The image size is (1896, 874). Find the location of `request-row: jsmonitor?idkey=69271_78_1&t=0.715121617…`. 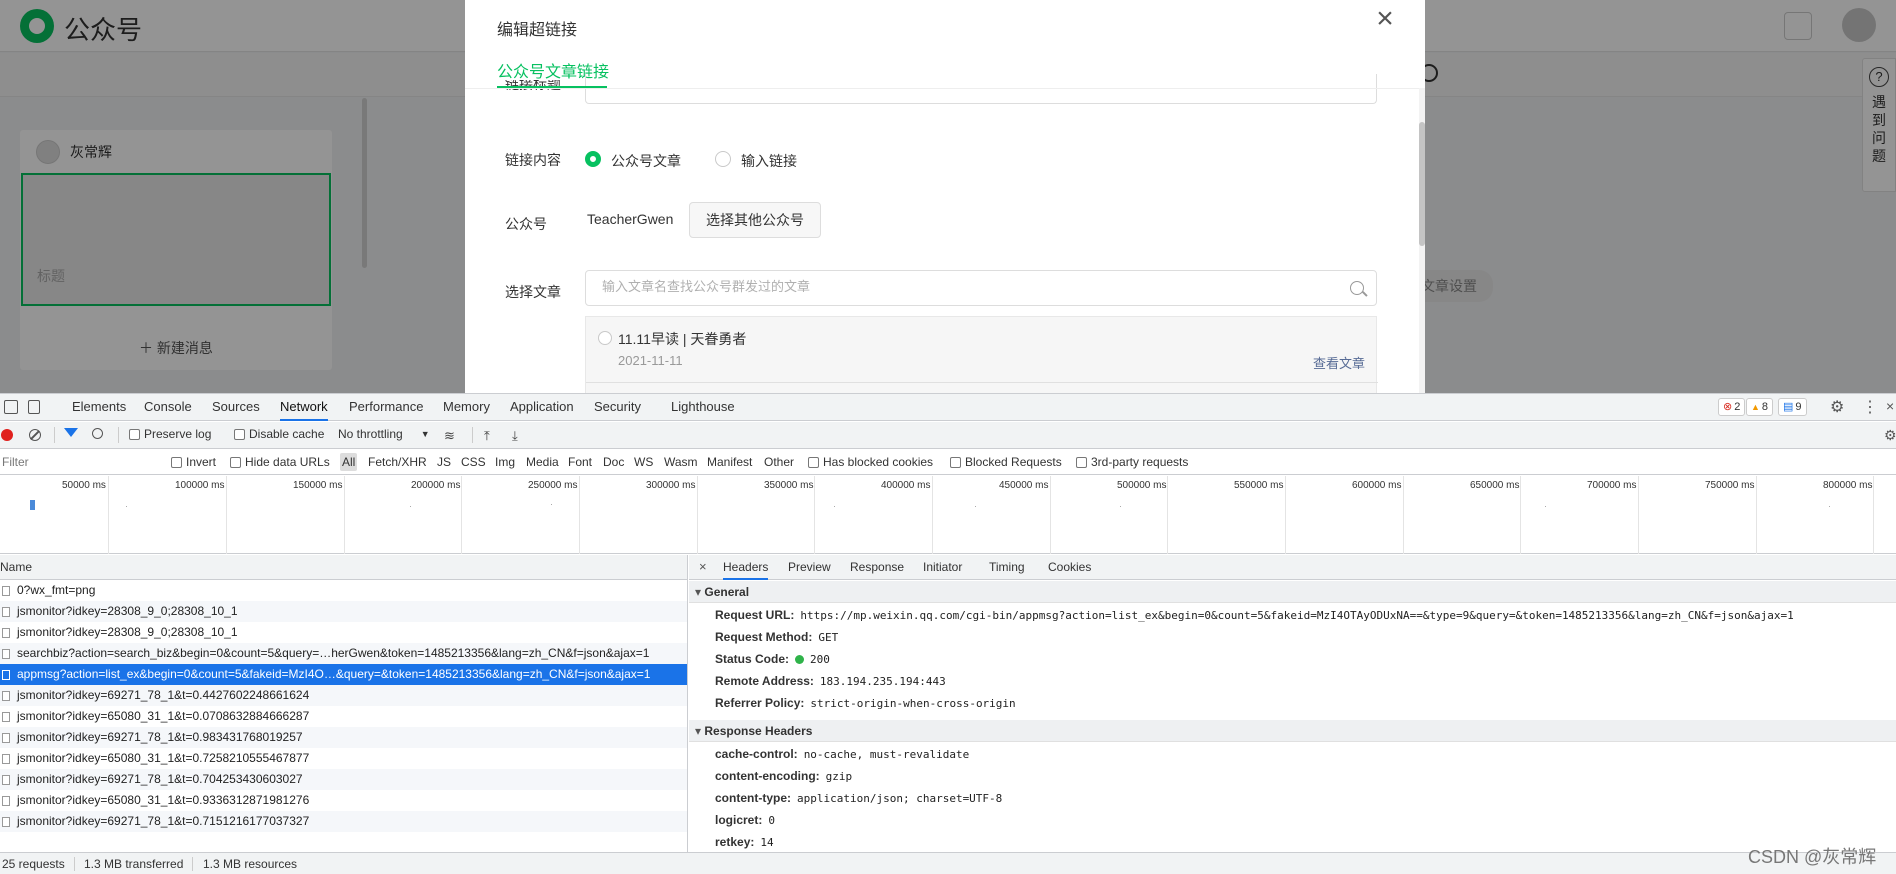

request-row: jsmonitor?idkey=69271_78_1&t=0.715121617… is located at coordinates (343, 821).